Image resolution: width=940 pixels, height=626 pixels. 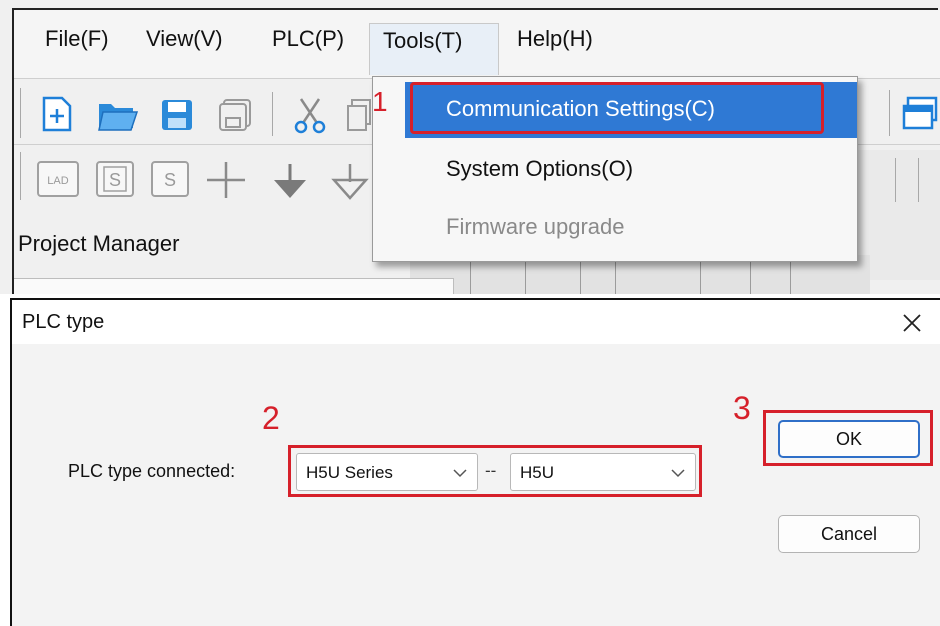 What do you see at coordinates (177, 115) in the screenshot?
I see `save-icon` at bounding box center [177, 115].